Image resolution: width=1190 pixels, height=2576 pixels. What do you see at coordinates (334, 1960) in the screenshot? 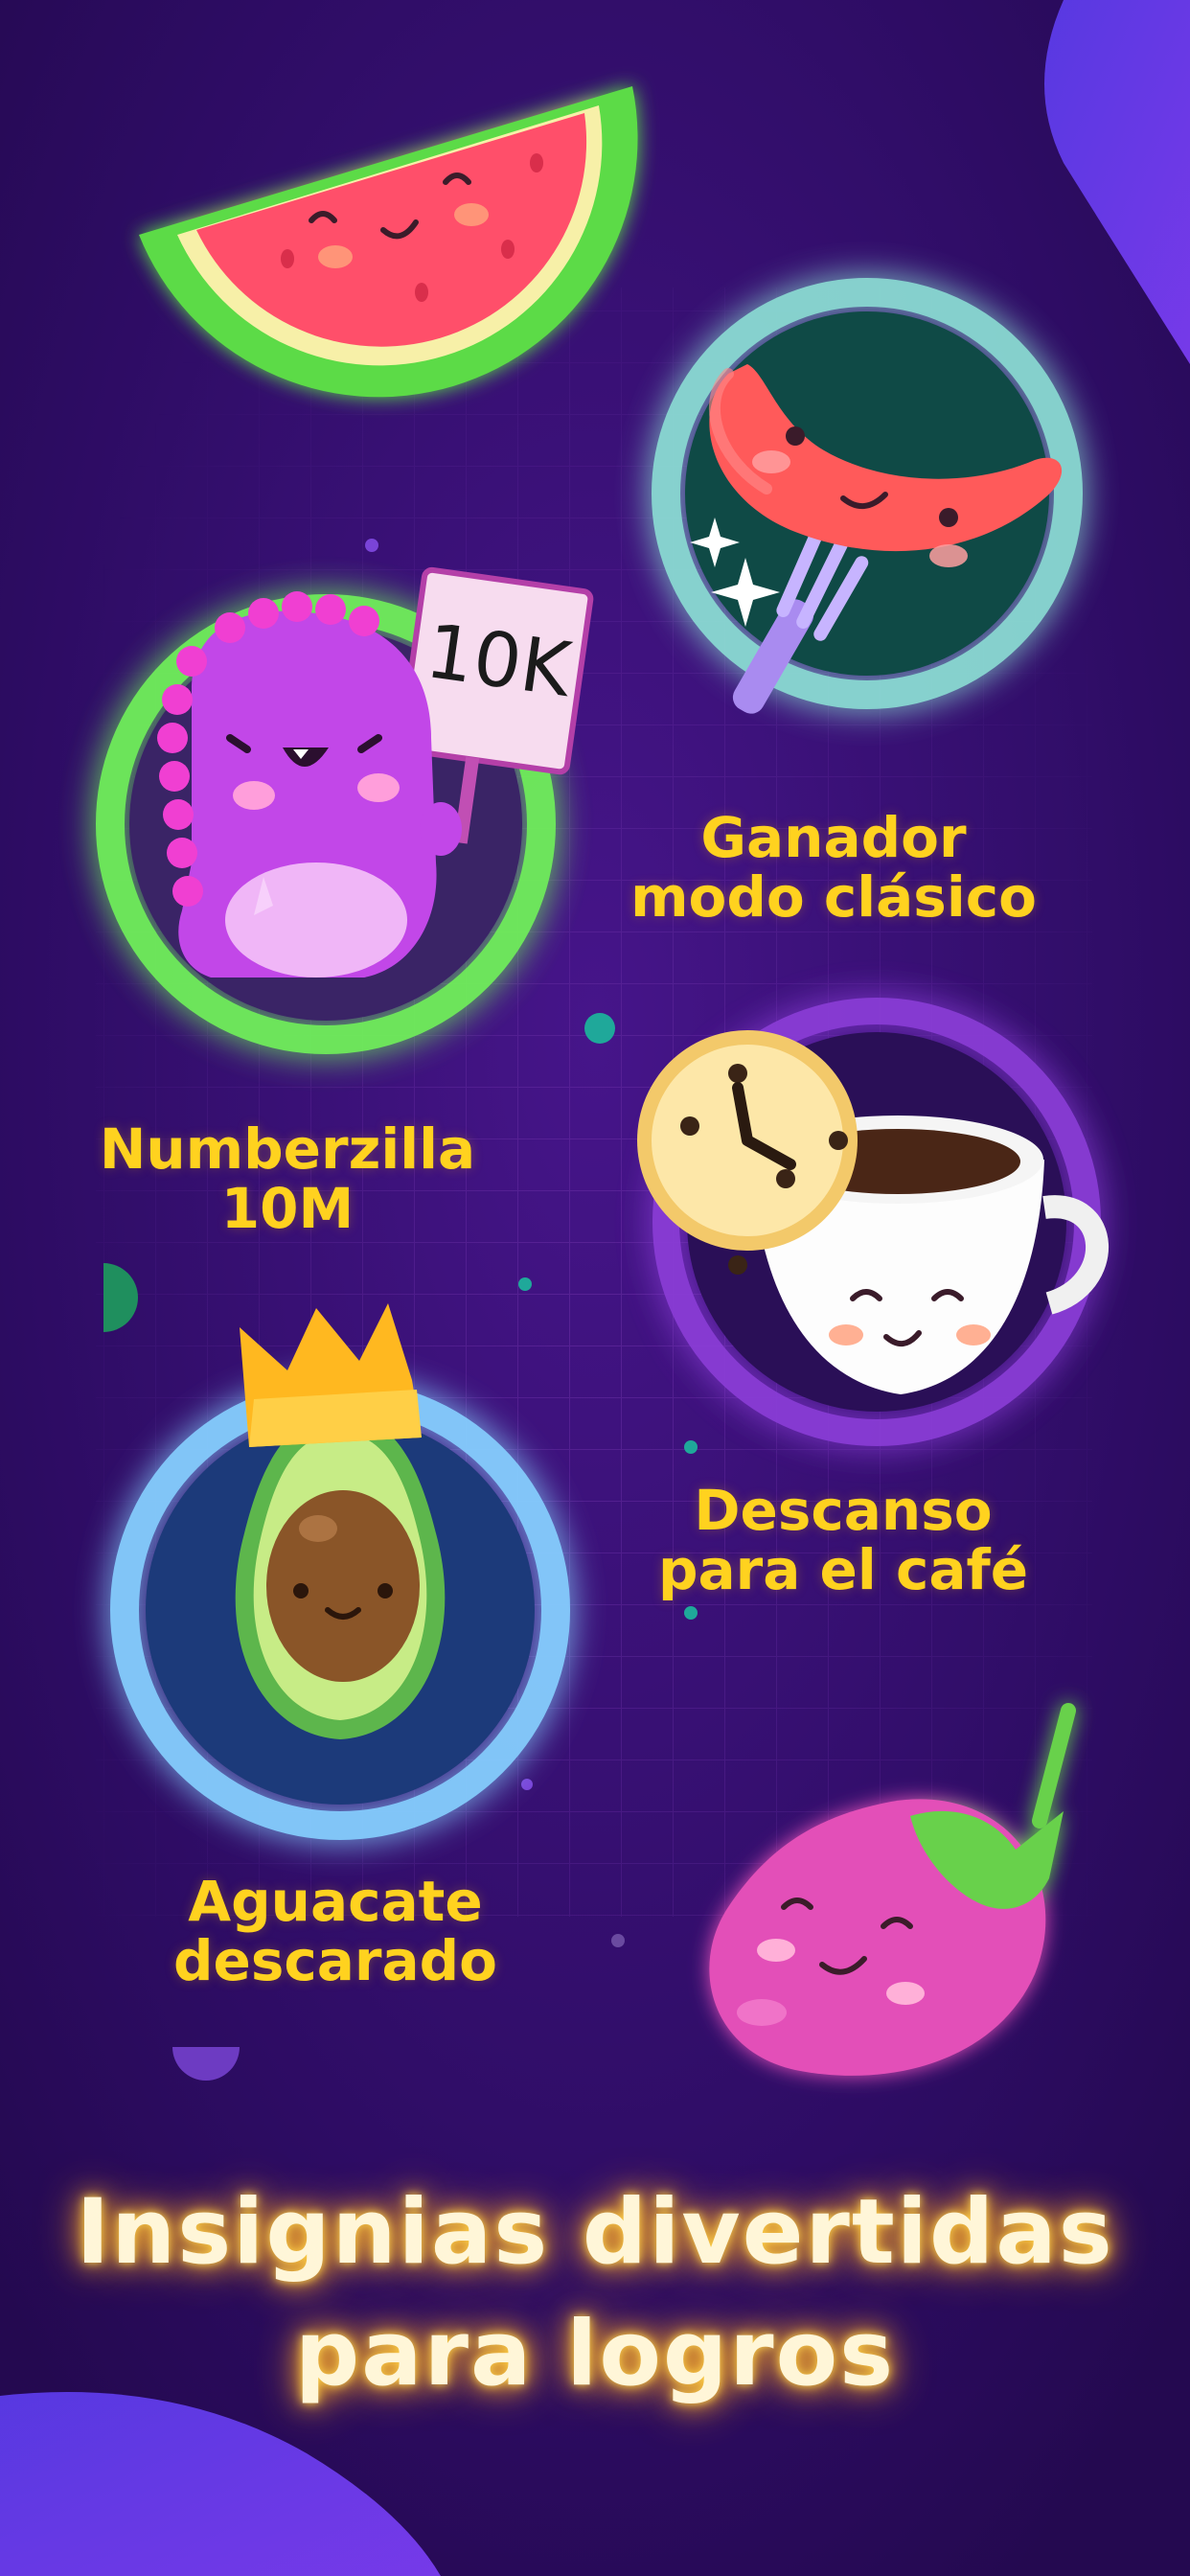
I see `badge-label-line: descarado` at bounding box center [334, 1960].